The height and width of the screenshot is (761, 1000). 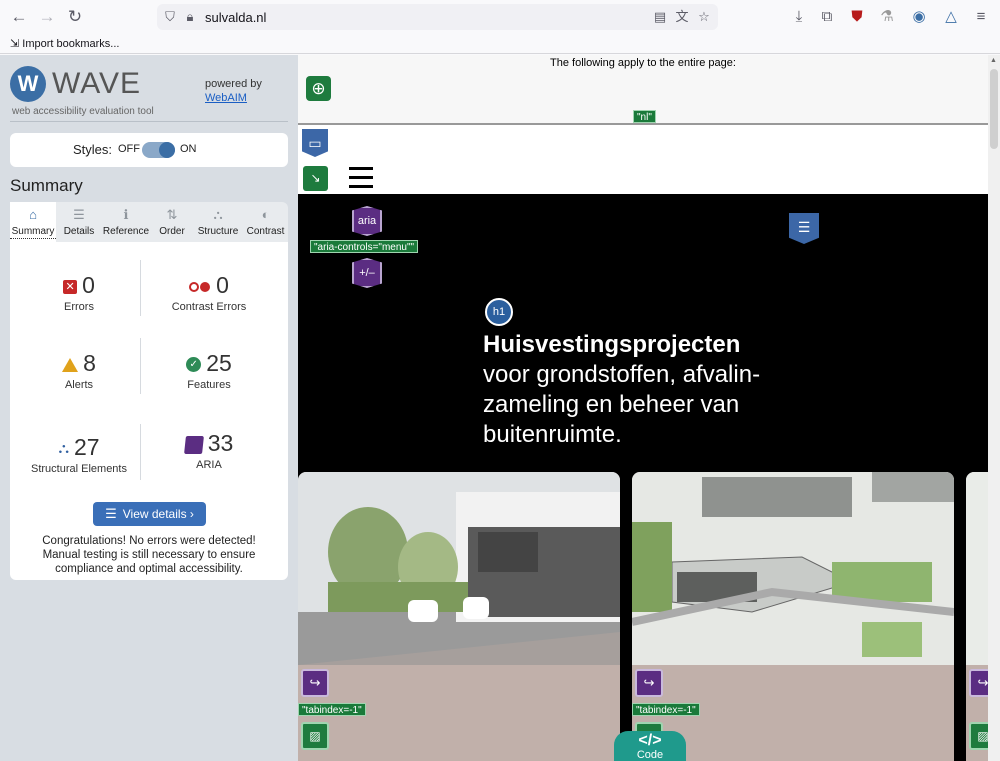 I want to click on styles-toggle-box: Styles: OFF ON, so click(x=149, y=150).